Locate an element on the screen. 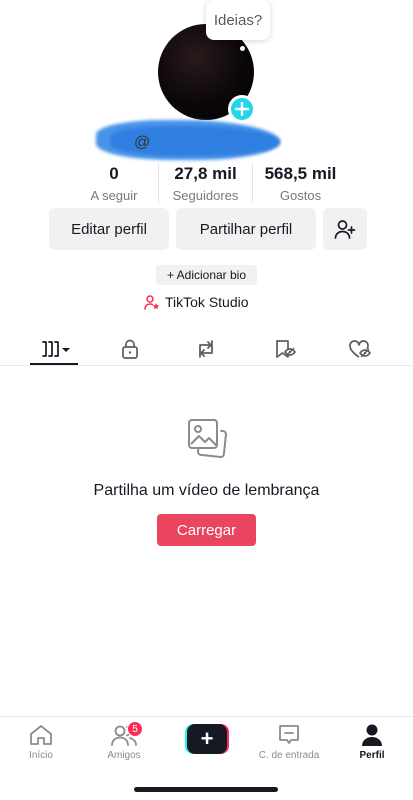  username-at-sign: @ is located at coordinates (142, 142).